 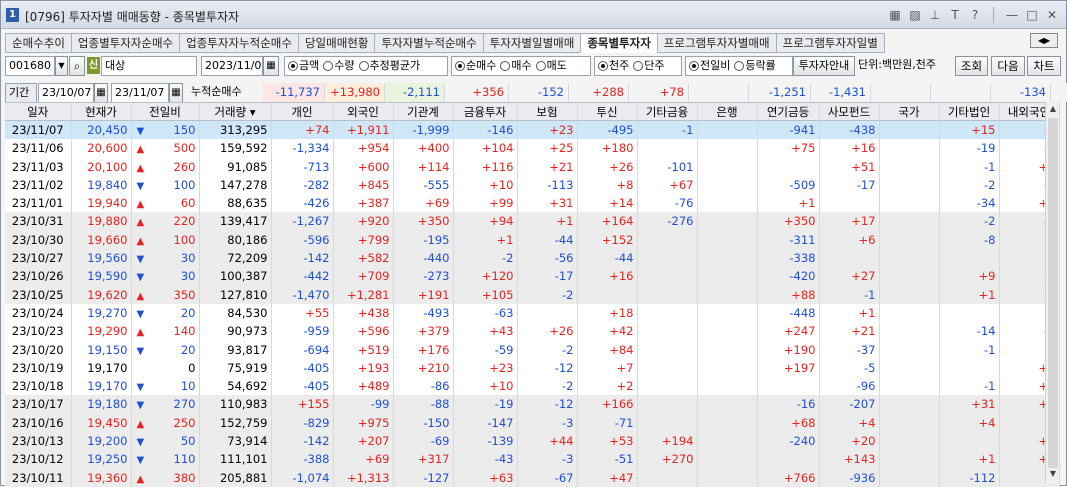 What do you see at coordinates (909, 111) in the screenshot?
I see `column-header-15: 국가` at bounding box center [909, 111].